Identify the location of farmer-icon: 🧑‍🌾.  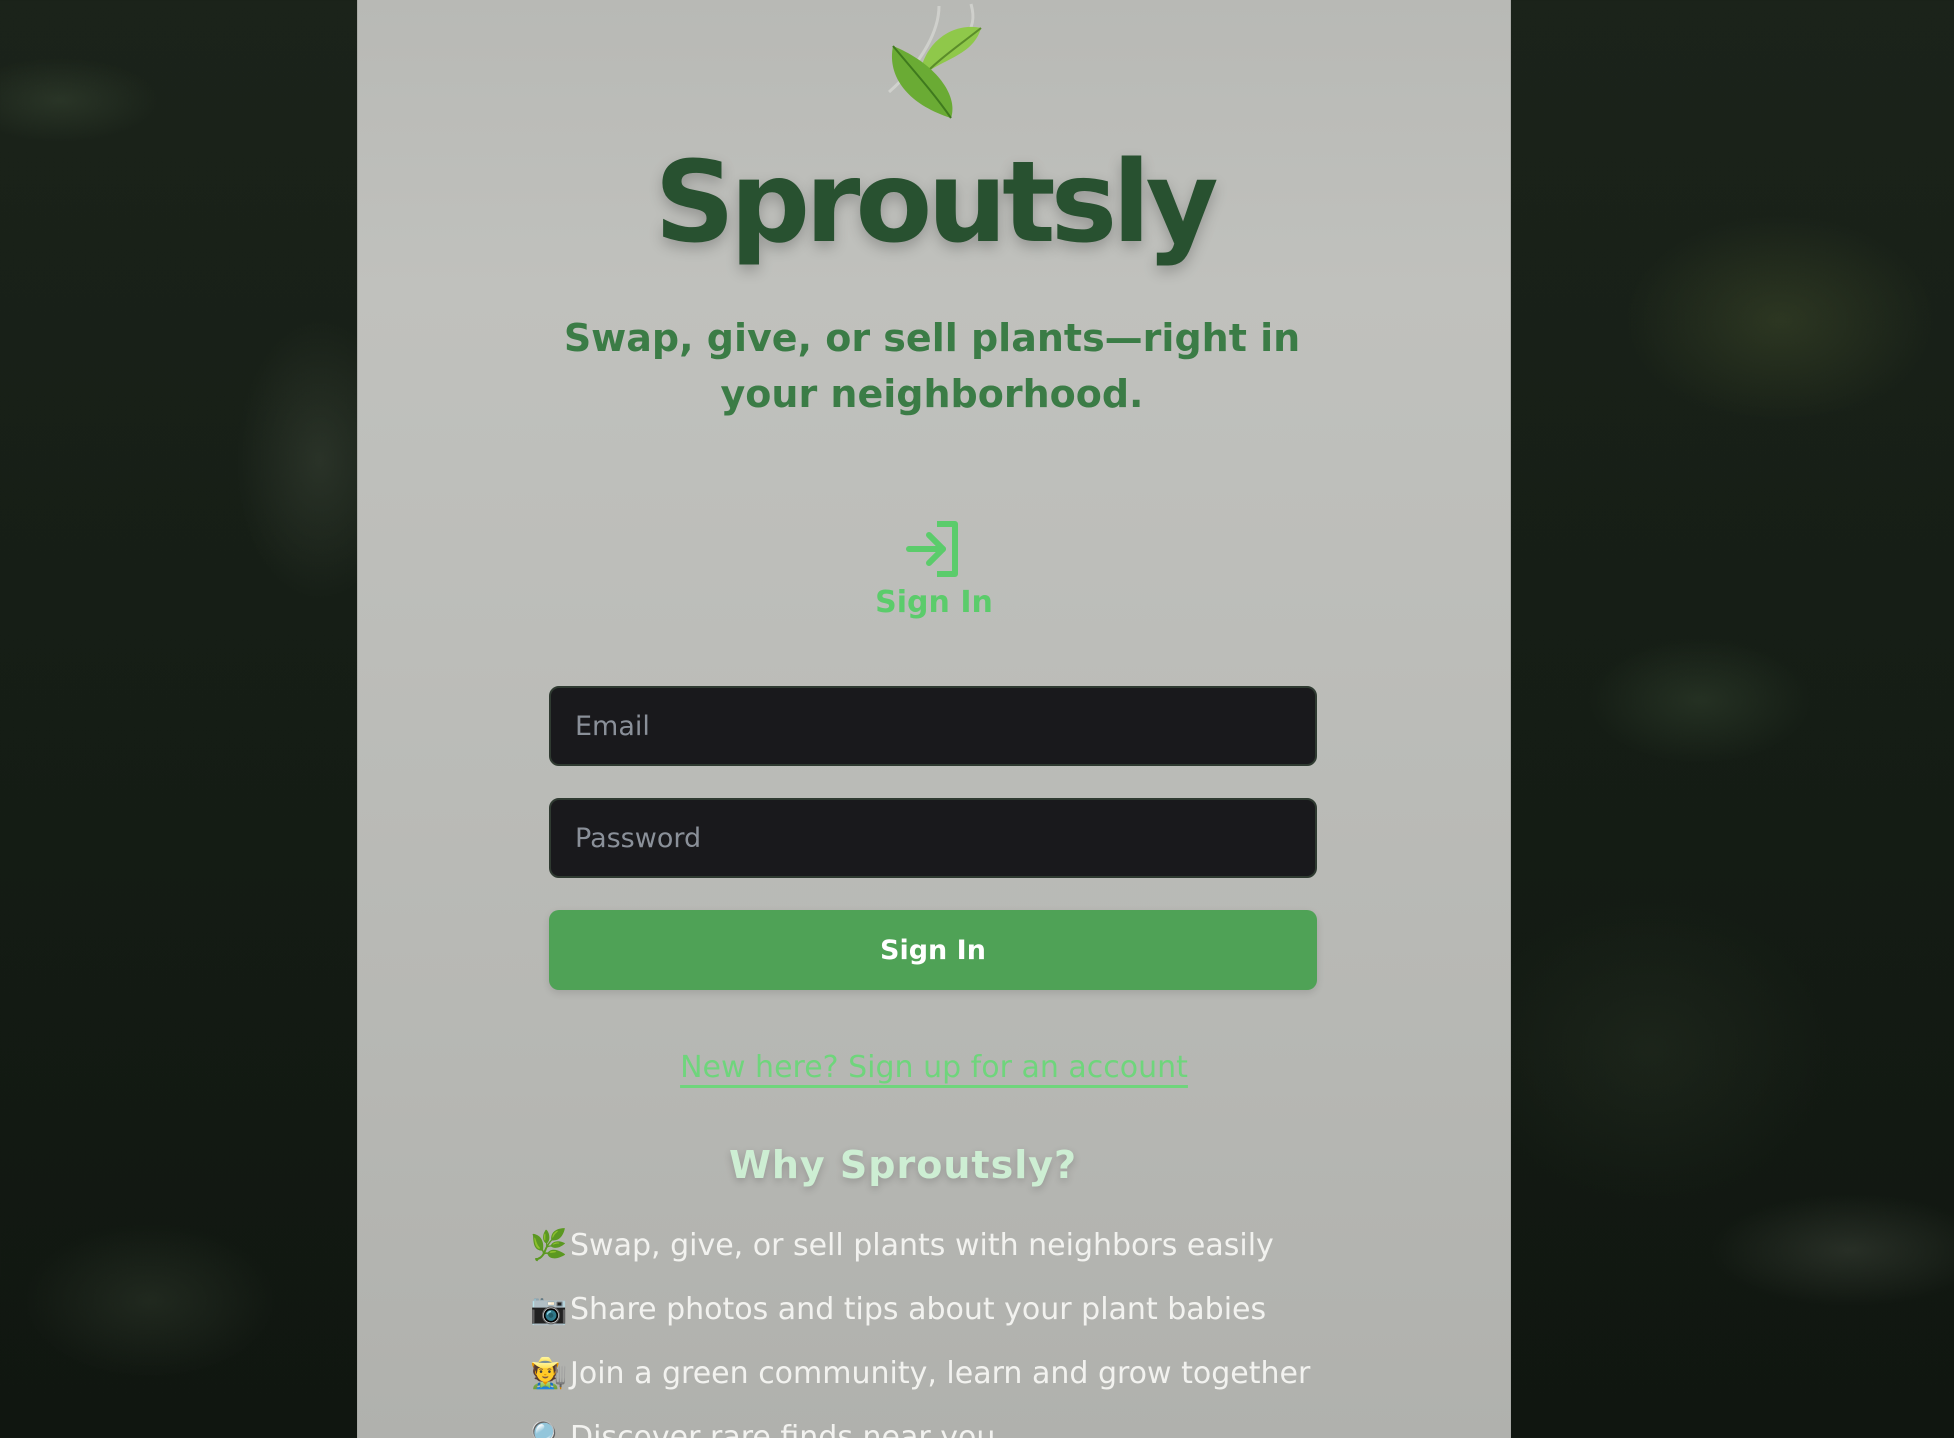
(549, 1373).